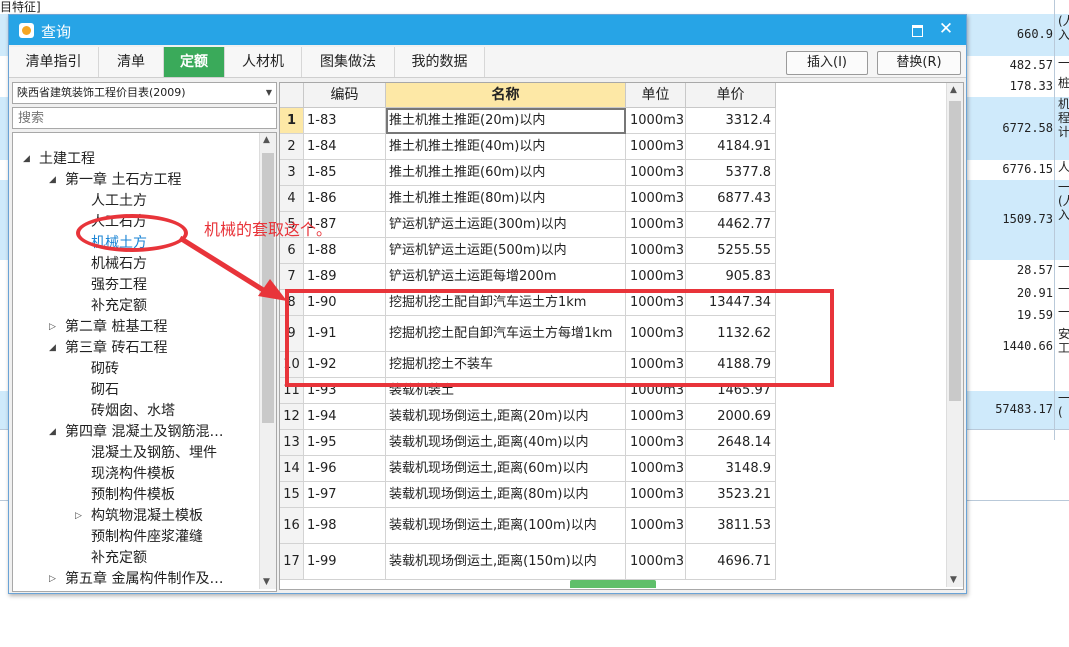 The image size is (1069, 647). I want to click on grid-scroll-up-icon: ▲, so click(953, 90).